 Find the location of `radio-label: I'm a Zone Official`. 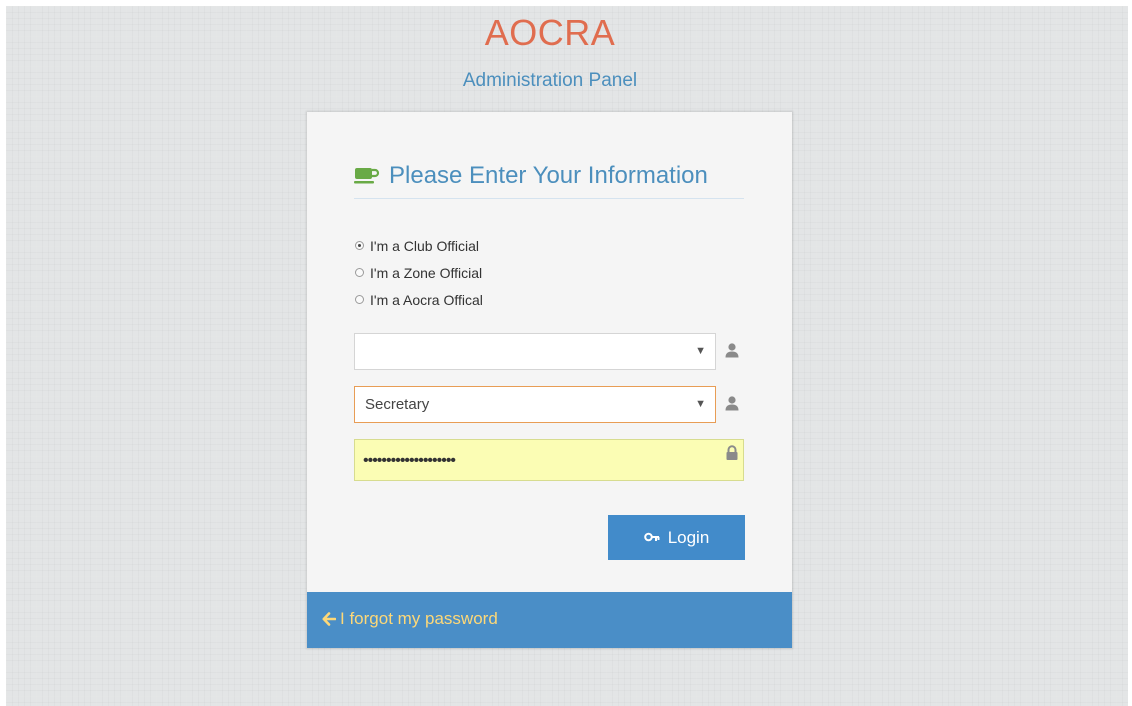

radio-label: I'm a Zone Official is located at coordinates (426, 272).